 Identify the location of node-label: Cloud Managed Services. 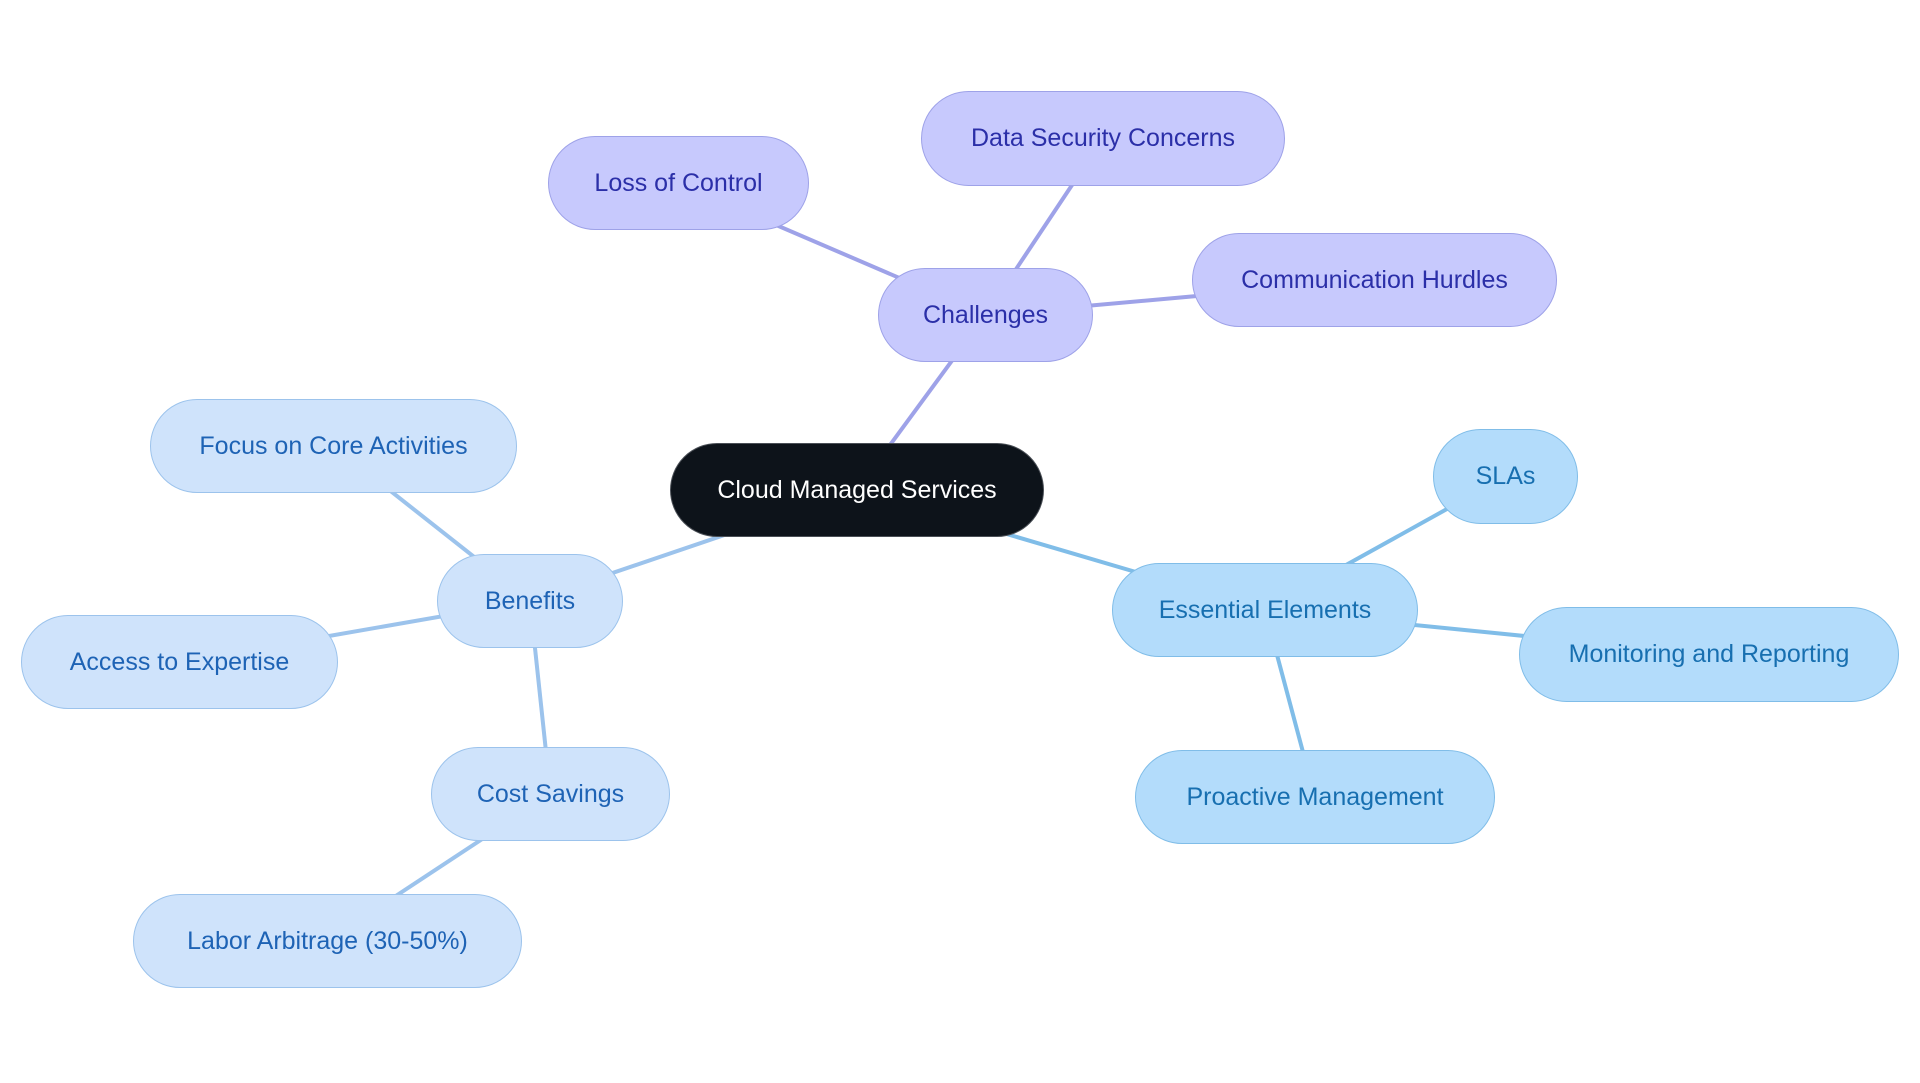
(857, 489).